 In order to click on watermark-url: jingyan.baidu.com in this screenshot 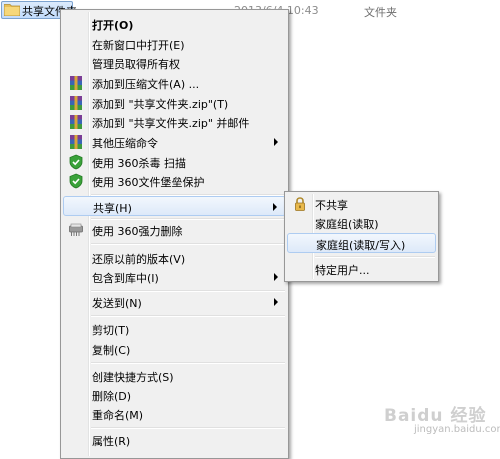, I will do `click(457, 429)`.